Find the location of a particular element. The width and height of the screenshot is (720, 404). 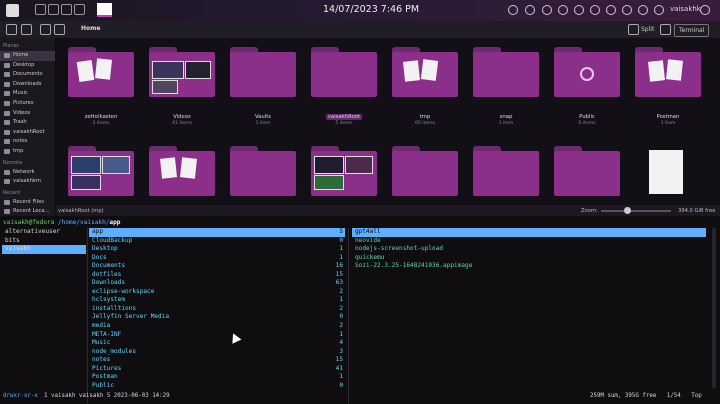

list-item: notes 15 is located at coordinates (217, 360).